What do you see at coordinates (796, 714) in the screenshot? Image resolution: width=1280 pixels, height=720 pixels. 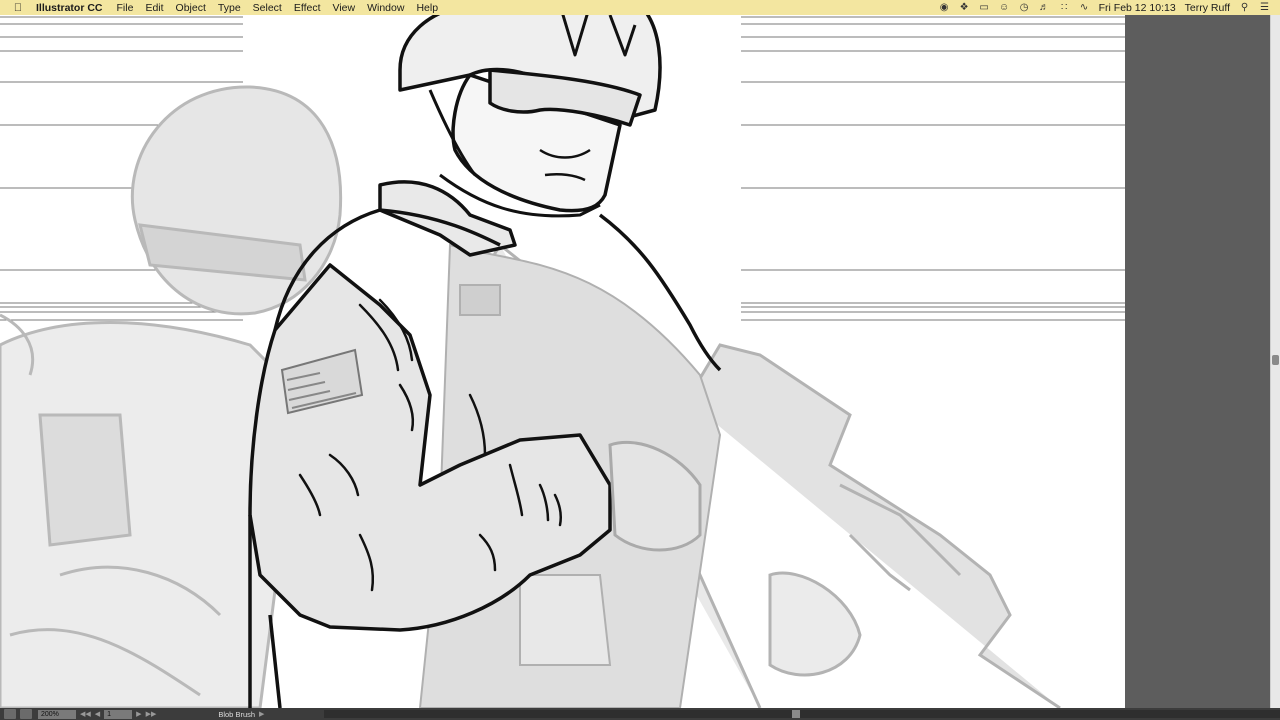 I see `horizontal-scroll-thumb` at bounding box center [796, 714].